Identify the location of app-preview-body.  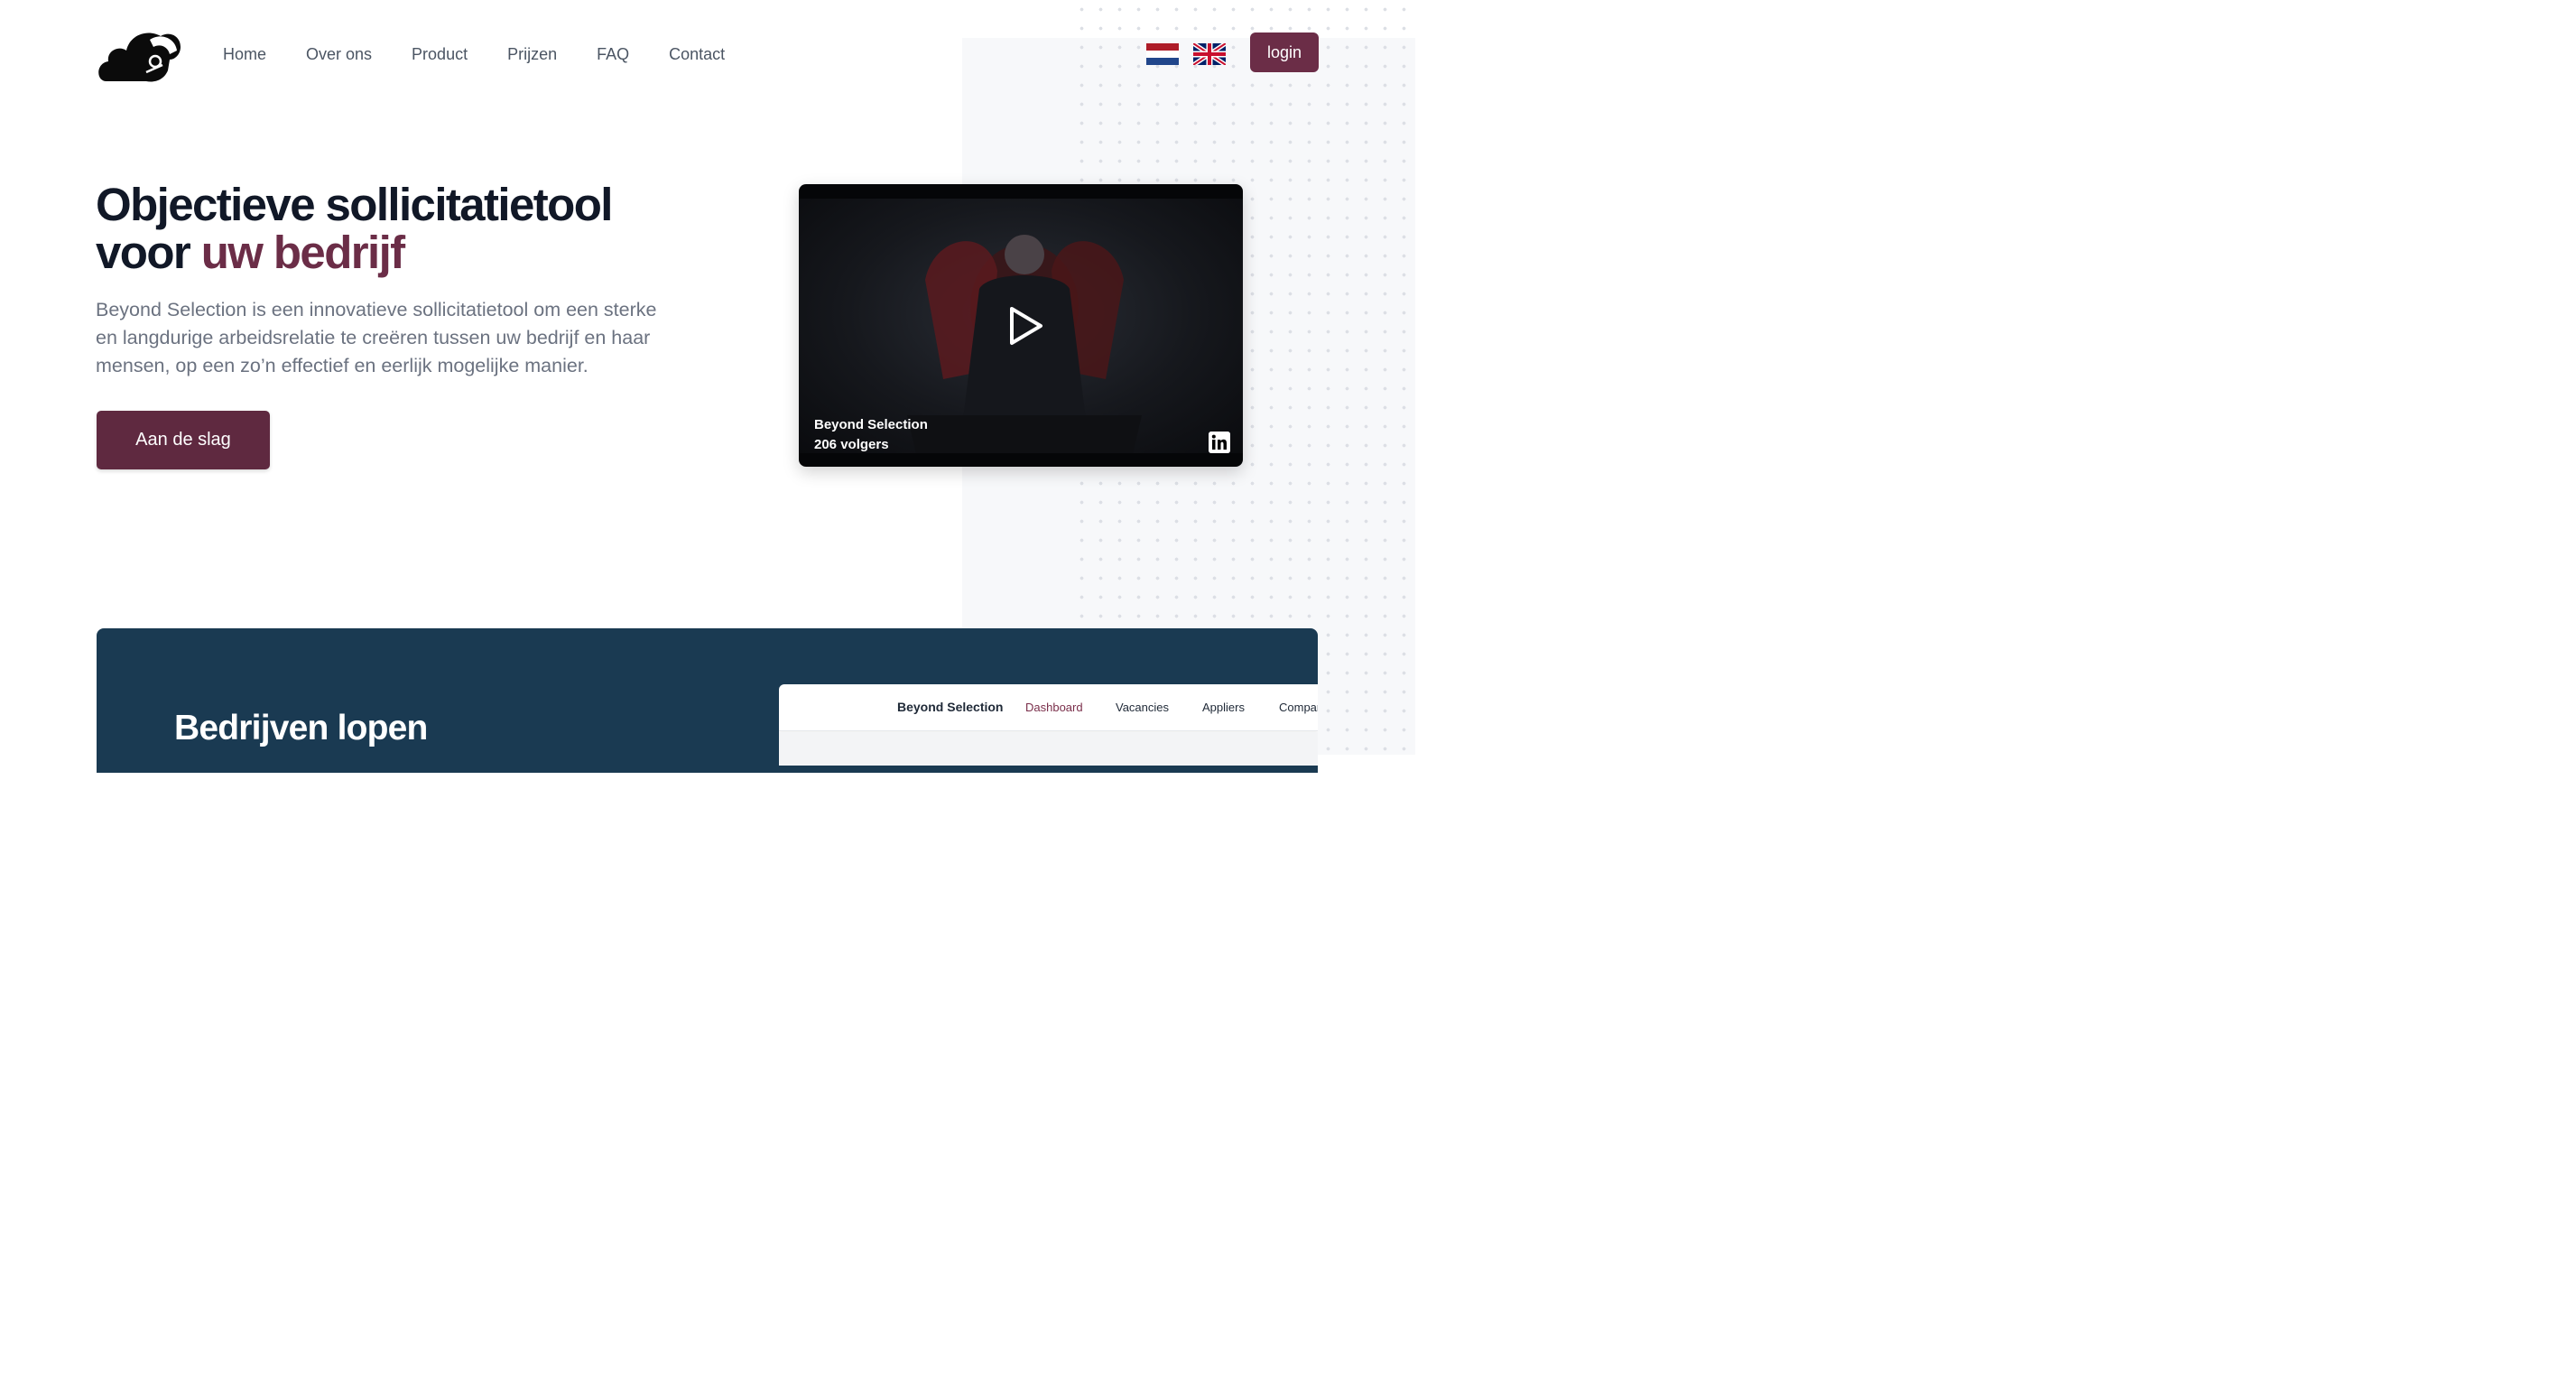
(1048, 749).